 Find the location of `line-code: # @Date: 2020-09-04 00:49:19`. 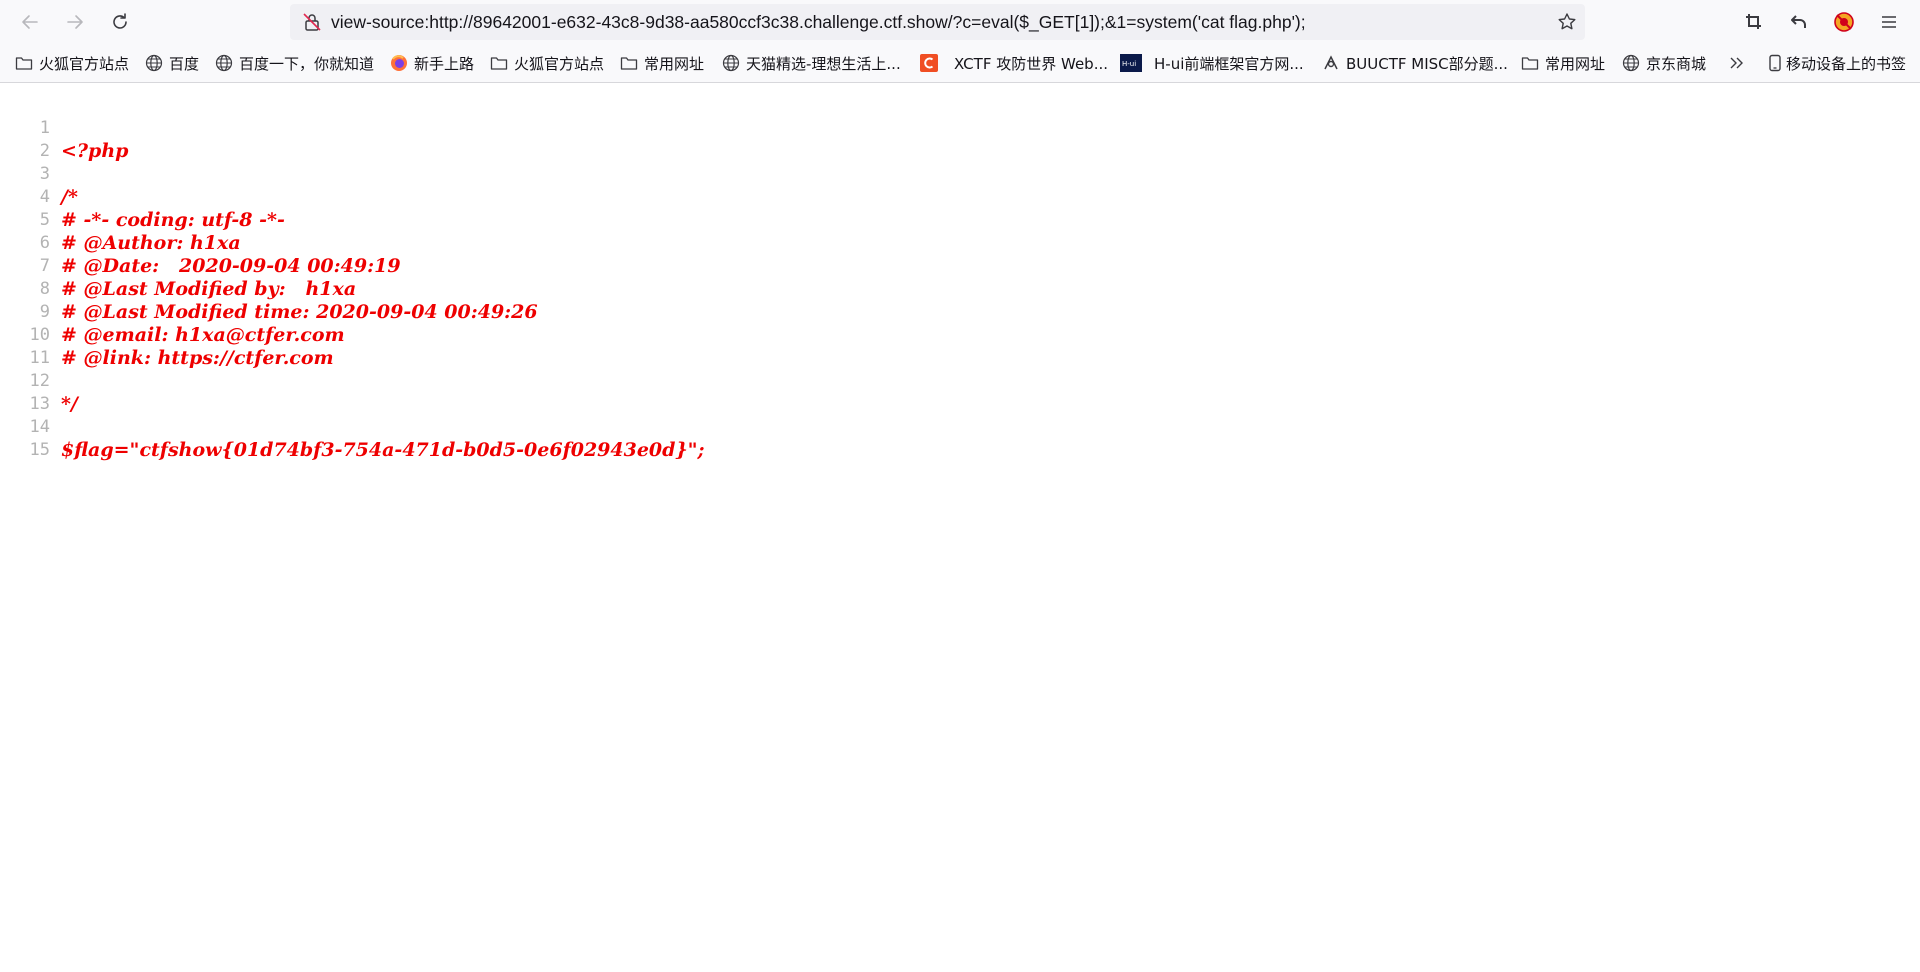

line-code: # @Date: 2020-09-04 00:49:19 is located at coordinates (231, 266).